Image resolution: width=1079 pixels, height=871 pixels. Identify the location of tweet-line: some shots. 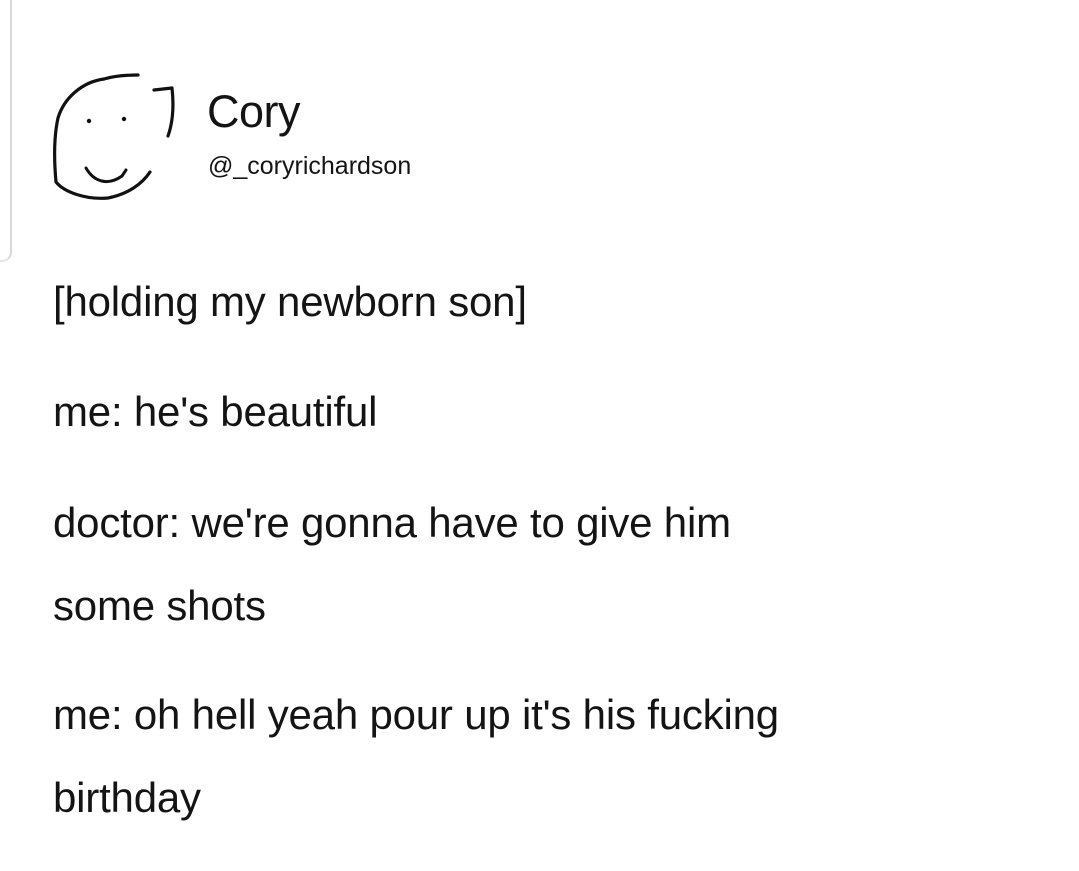
(159, 605).